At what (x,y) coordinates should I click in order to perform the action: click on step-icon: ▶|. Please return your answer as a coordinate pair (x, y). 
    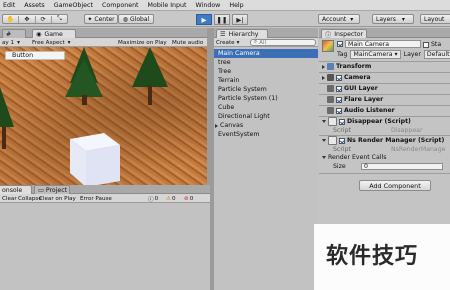
    Looking at the image, I should click on (240, 19).